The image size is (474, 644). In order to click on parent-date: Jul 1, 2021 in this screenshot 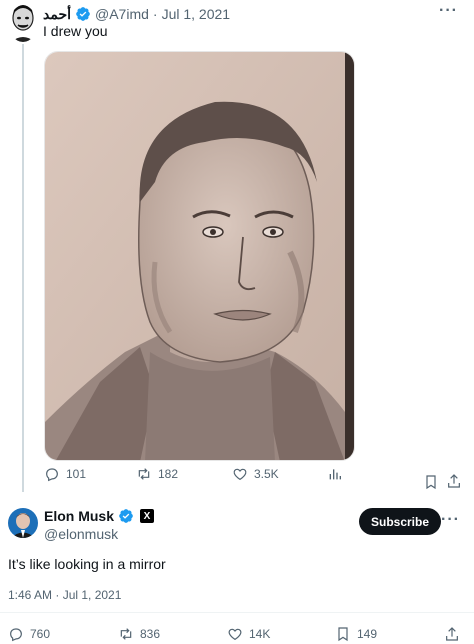, I will do `click(196, 14)`.